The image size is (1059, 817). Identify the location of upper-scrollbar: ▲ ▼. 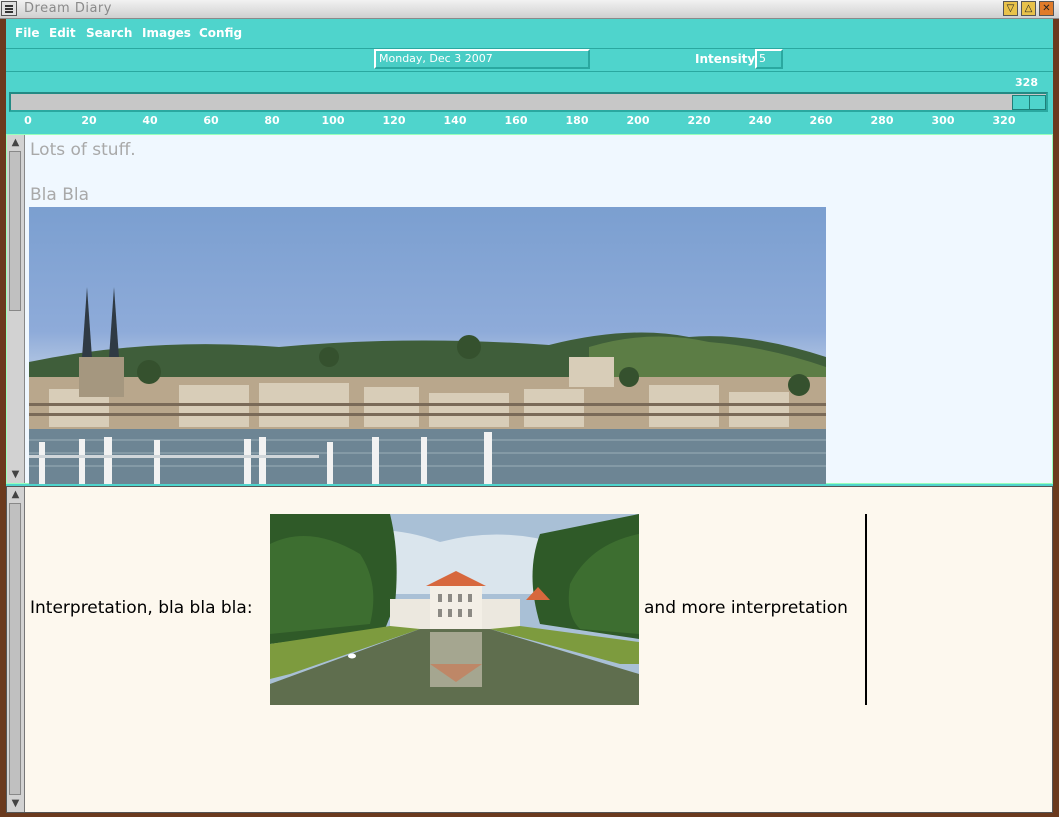
(16, 309).